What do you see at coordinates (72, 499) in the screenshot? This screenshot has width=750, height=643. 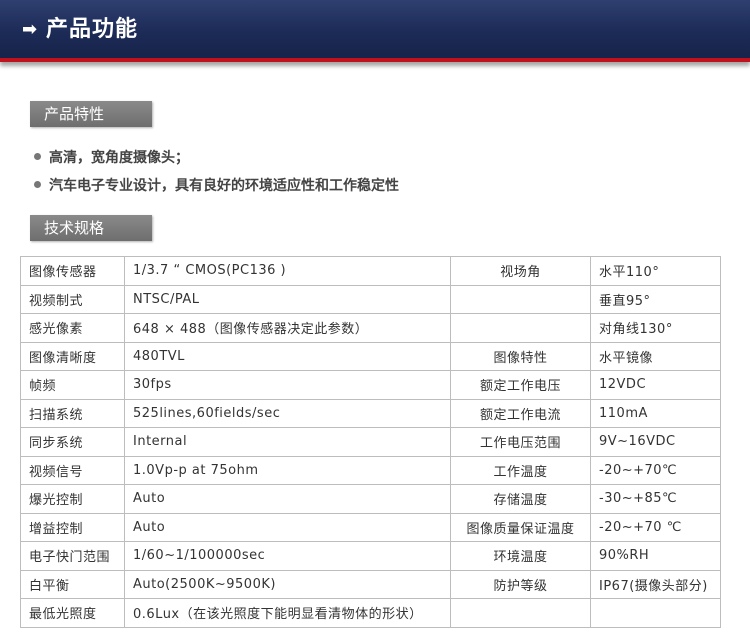 I see `spec-key: 爆光控制` at bounding box center [72, 499].